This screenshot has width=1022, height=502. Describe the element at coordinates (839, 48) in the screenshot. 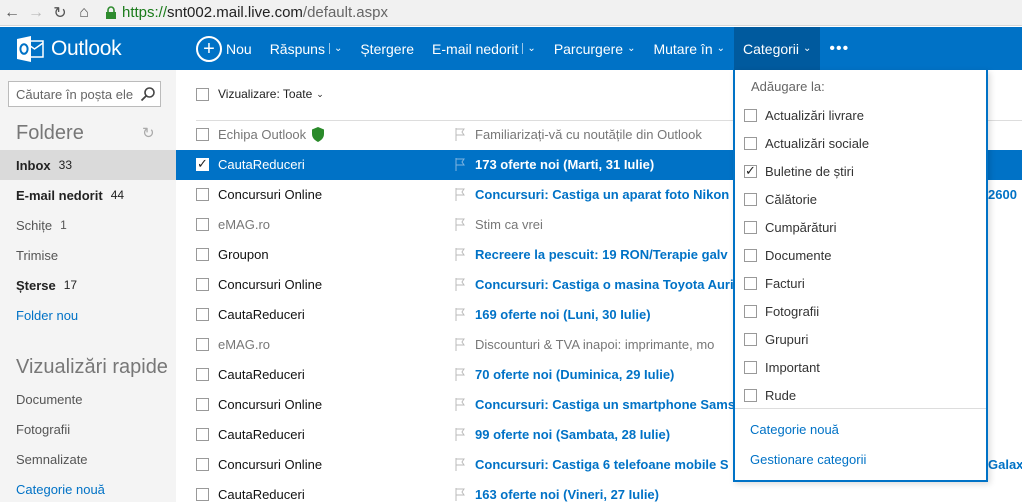

I see `more-actions-button: •••` at that location.